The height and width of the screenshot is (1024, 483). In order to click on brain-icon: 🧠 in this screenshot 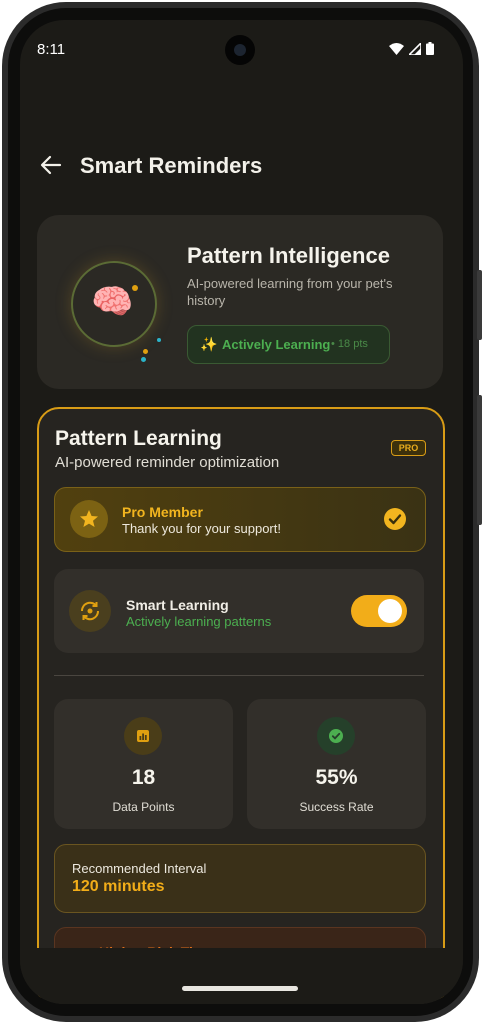, I will do `click(112, 302)`.